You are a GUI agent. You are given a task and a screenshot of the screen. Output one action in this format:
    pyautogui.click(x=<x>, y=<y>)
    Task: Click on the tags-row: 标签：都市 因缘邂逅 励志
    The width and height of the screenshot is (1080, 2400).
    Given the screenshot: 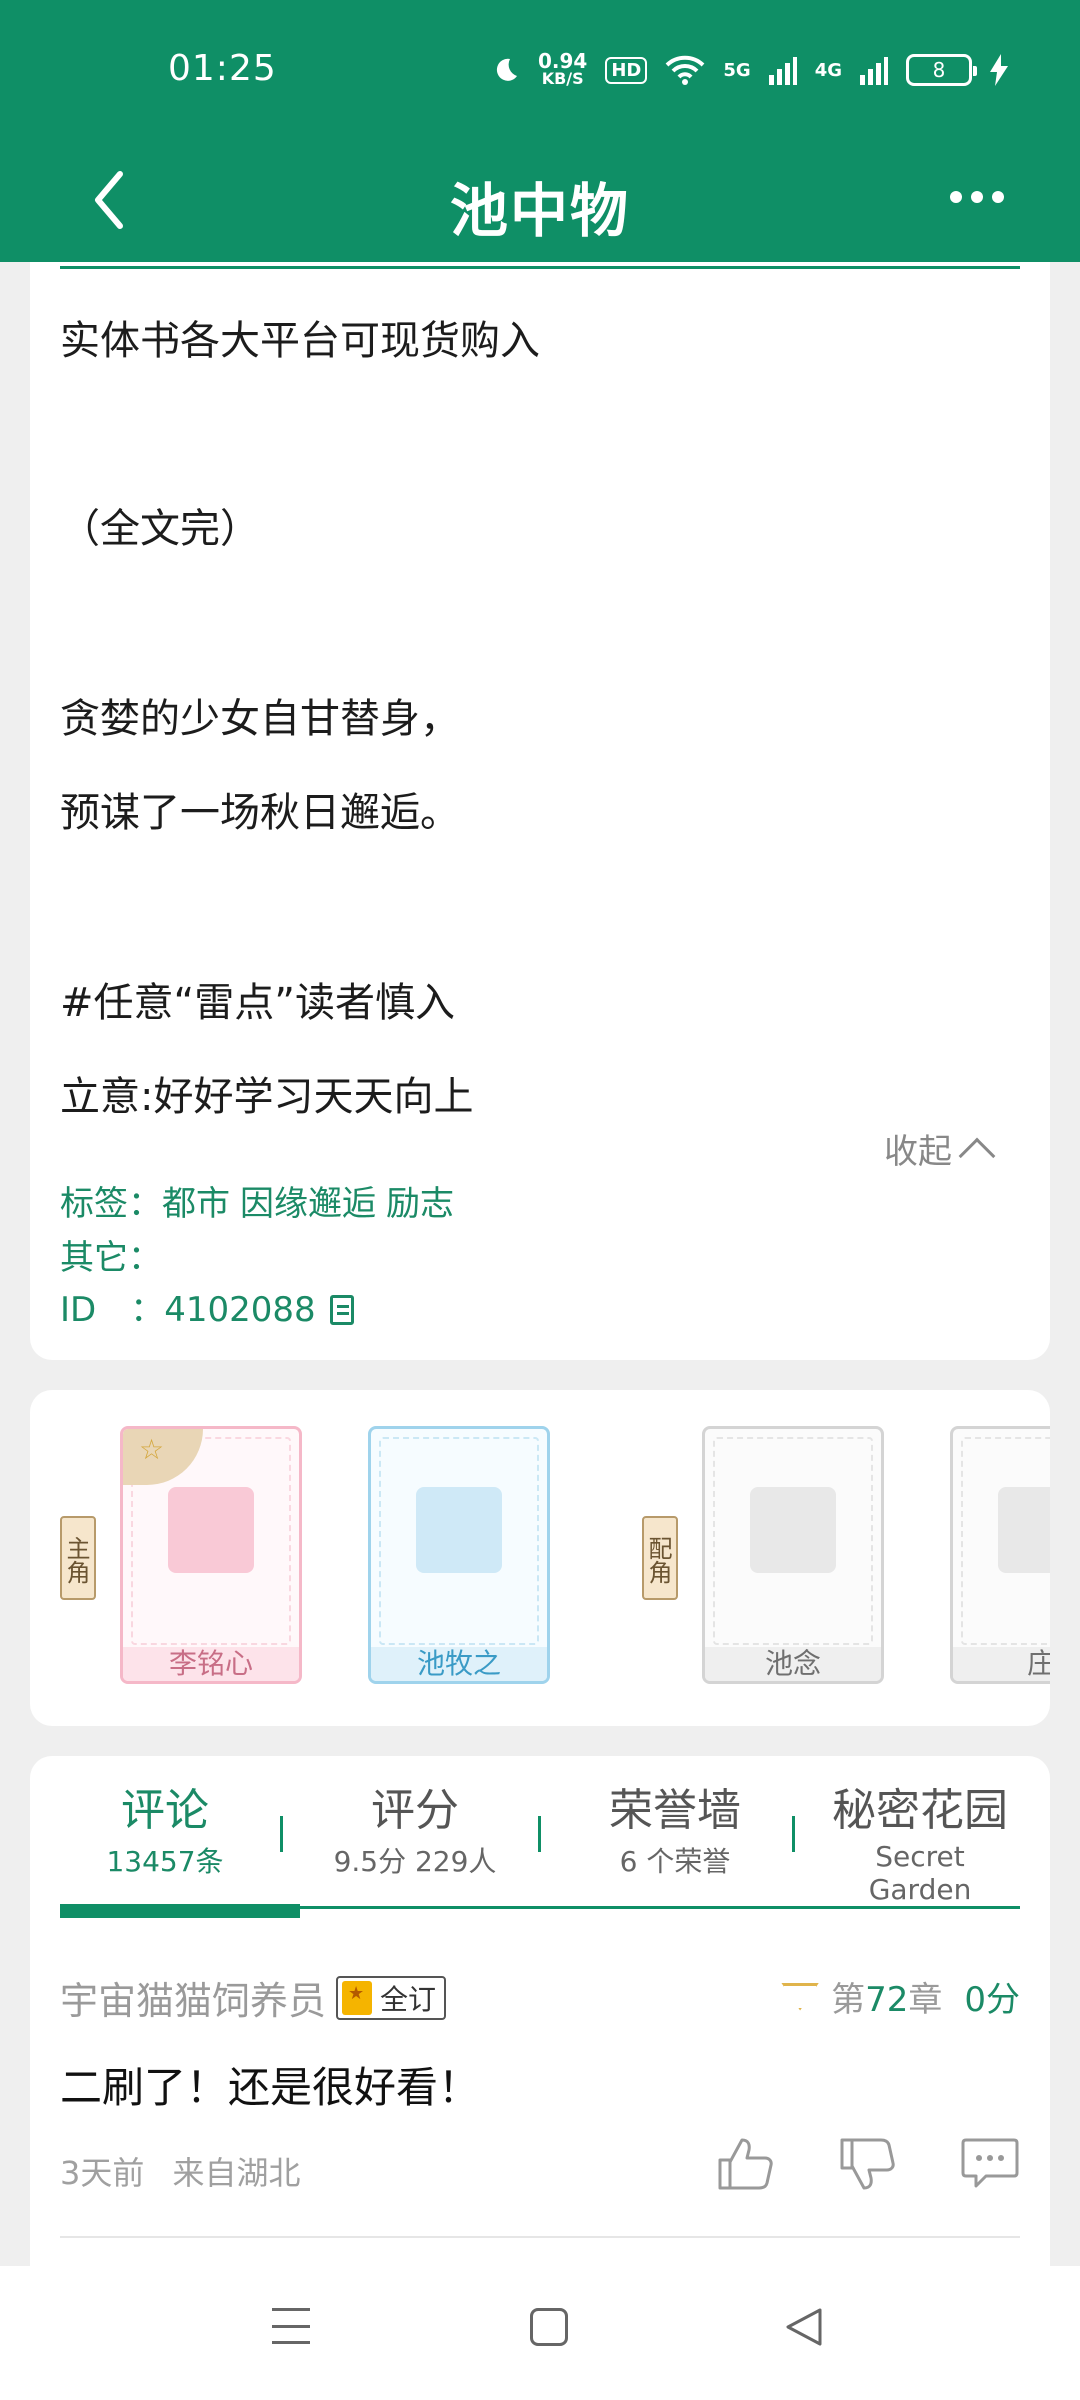 What is the action you would take?
    pyautogui.click(x=257, y=1204)
    